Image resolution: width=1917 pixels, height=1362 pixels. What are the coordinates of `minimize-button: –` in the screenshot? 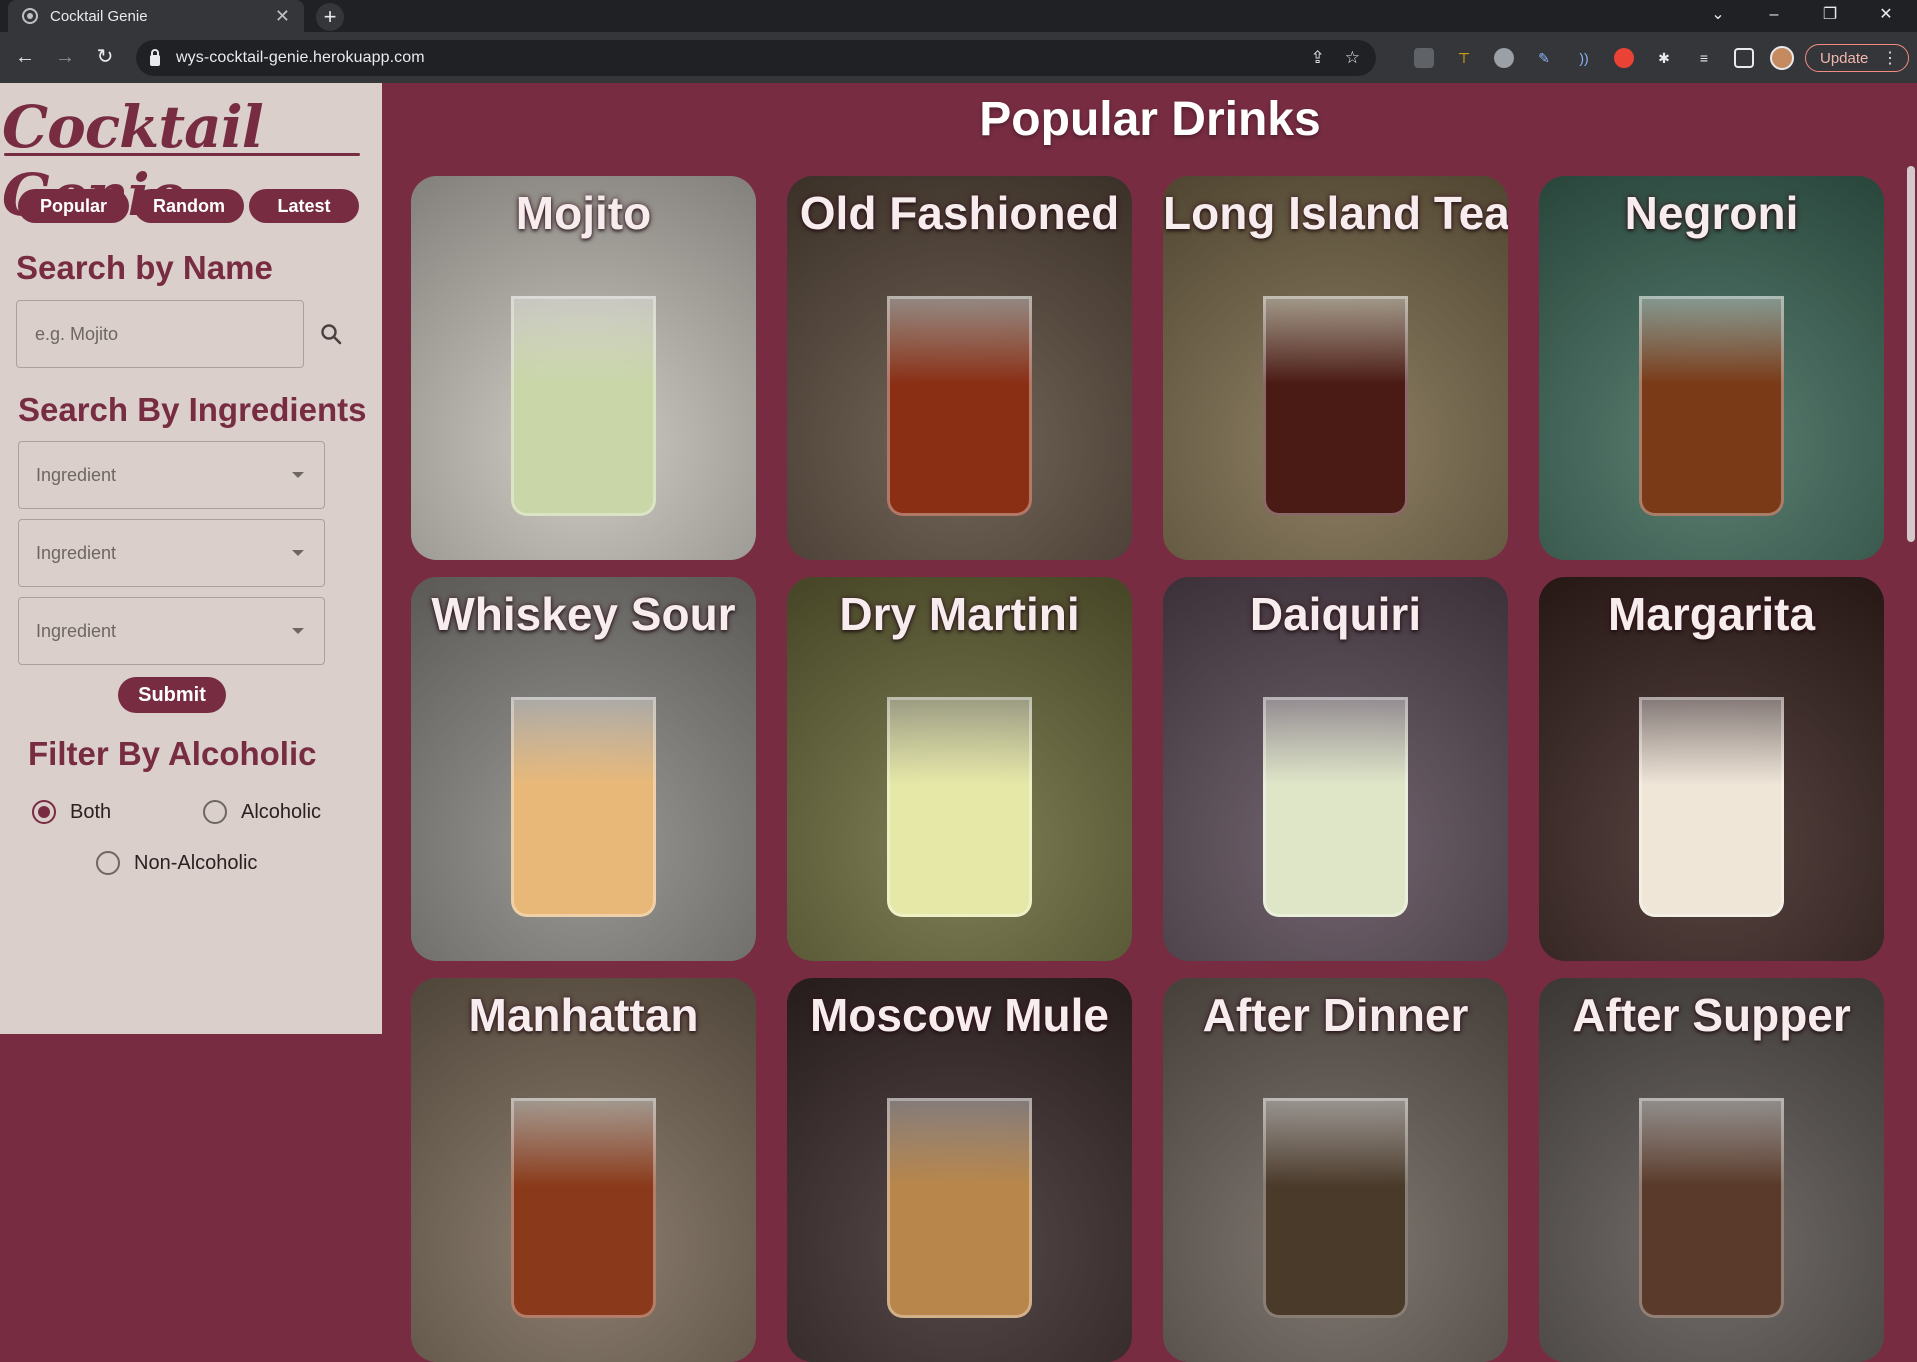 It's located at (1774, 16).